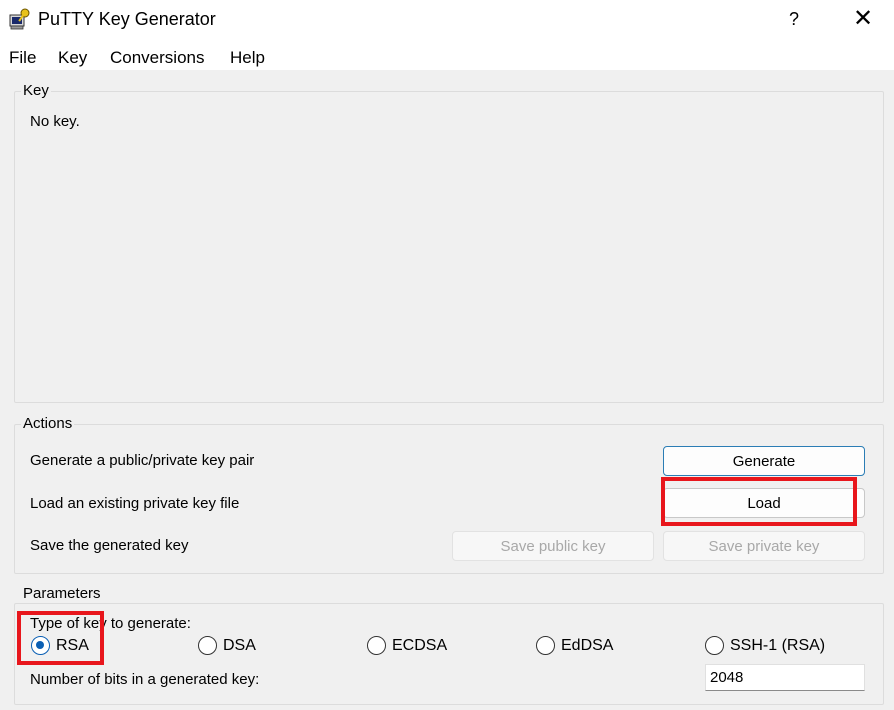 This screenshot has height=710, width=894. What do you see at coordinates (778, 645) in the screenshot?
I see `radio-ssh1-rsa-label: SSH-1 (RSA)` at bounding box center [778, 645].